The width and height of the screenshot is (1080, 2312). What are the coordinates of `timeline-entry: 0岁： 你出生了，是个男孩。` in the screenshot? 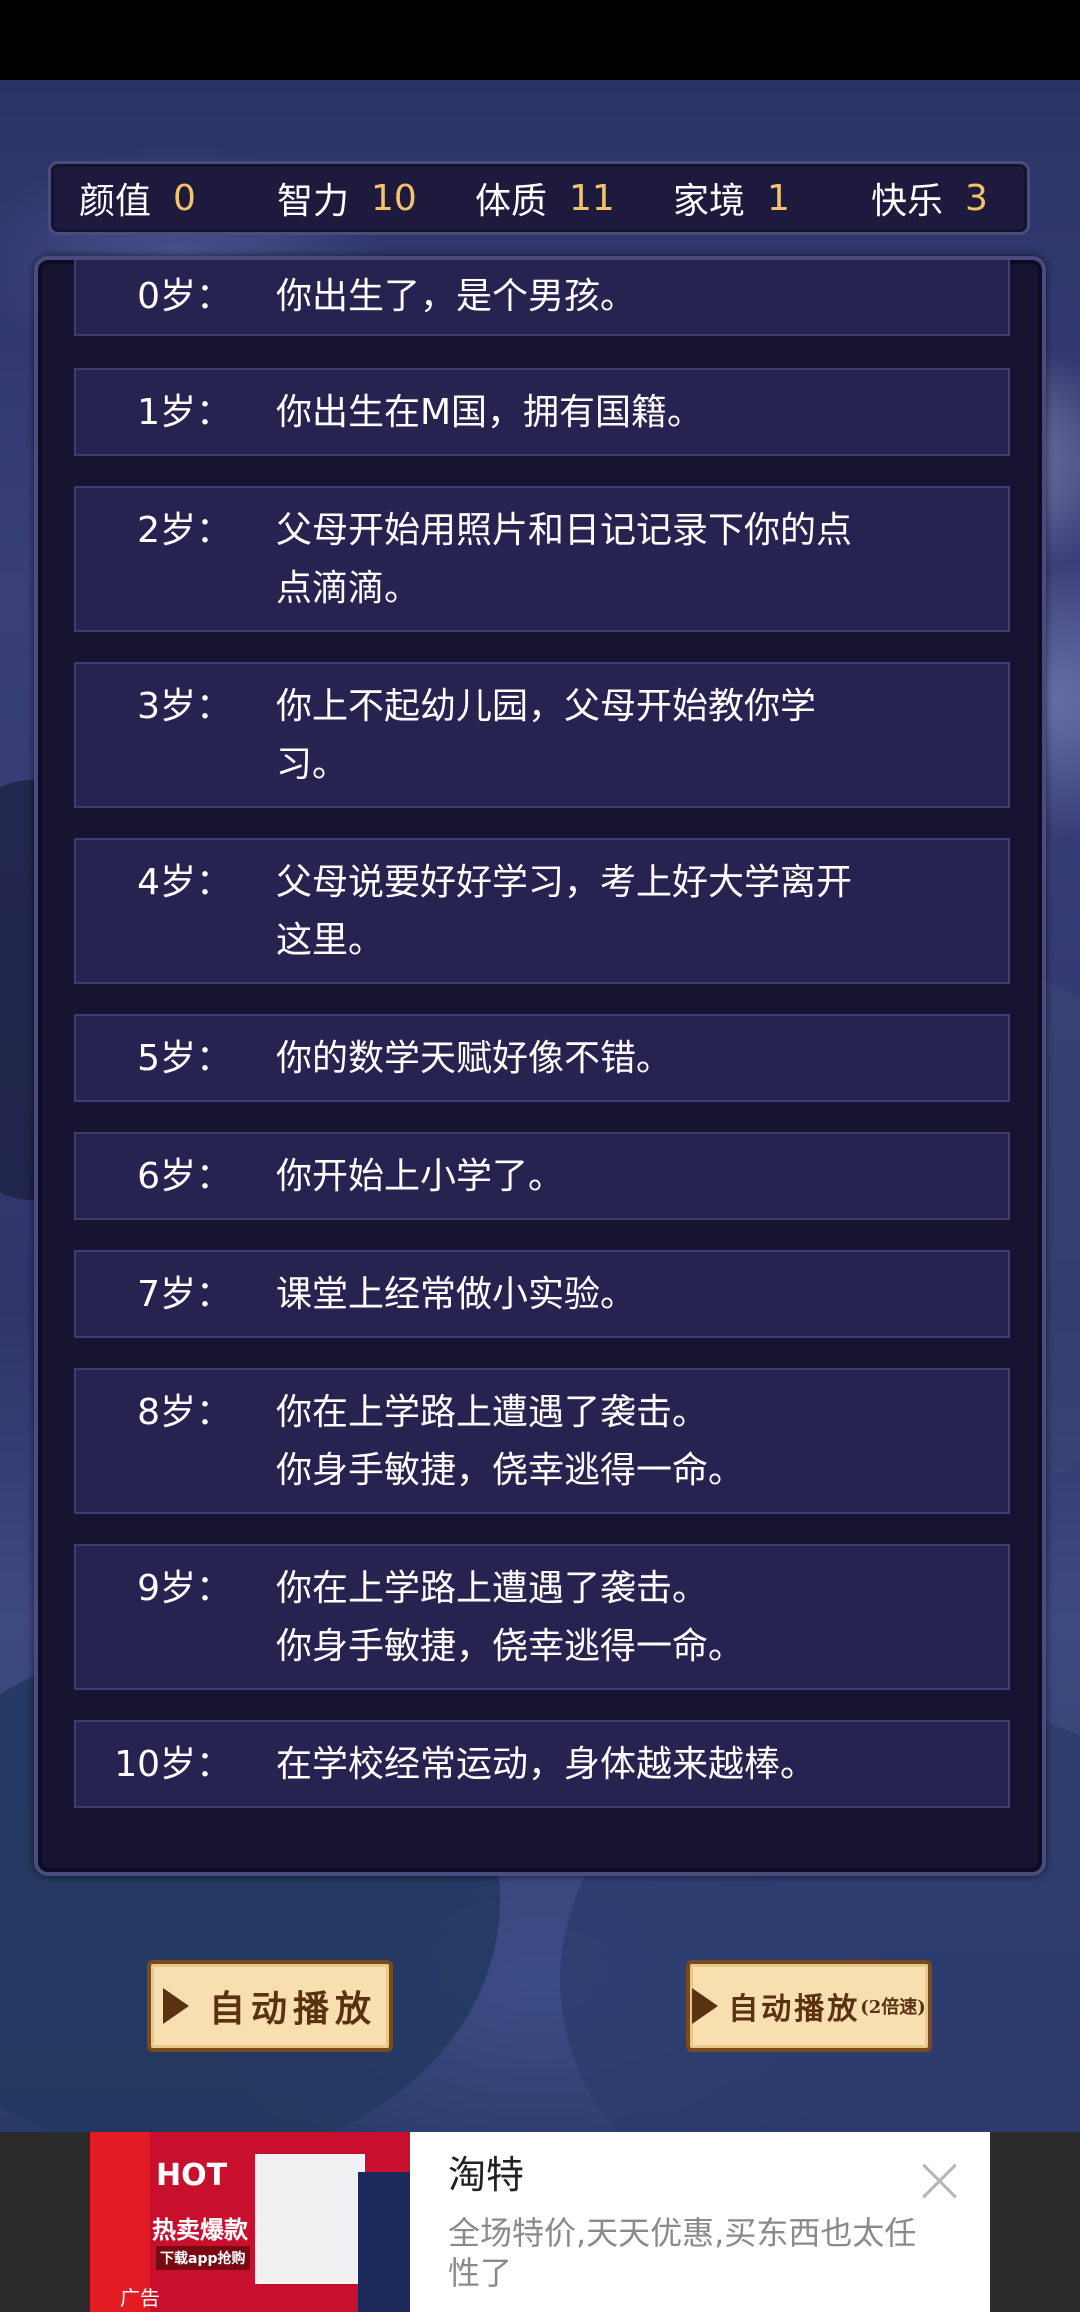 It's located at (542, 298).